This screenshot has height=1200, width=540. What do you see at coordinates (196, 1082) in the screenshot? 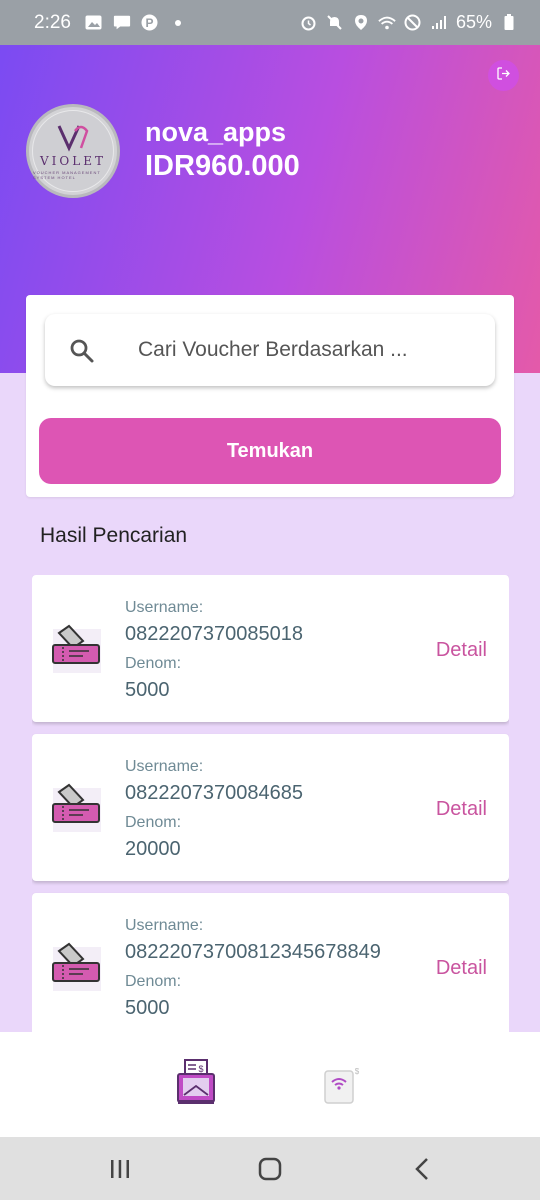
I see `voucher-mailbox-icon: $` at bounding box center [196, 1082].